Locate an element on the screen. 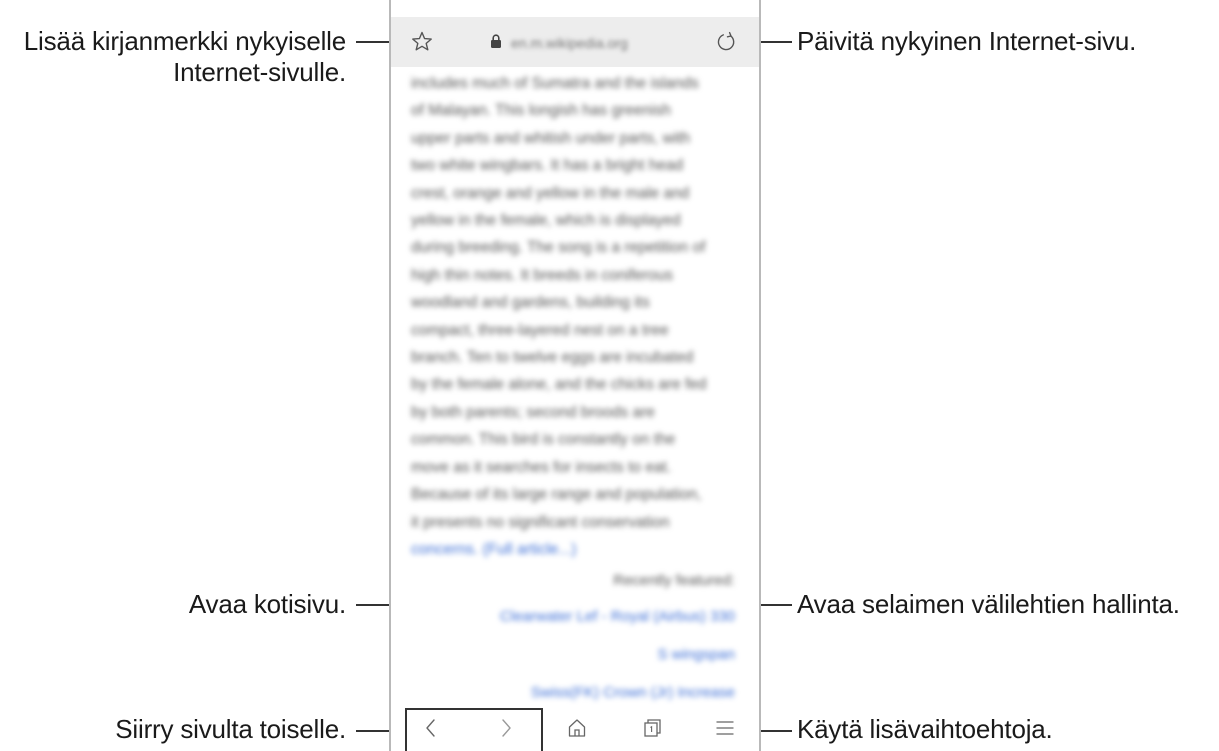 Image resolution: width=1219 pixels, height=751 pixels. article-line: includes much of Sumatra and the islands is located at coordinates (555, 83).